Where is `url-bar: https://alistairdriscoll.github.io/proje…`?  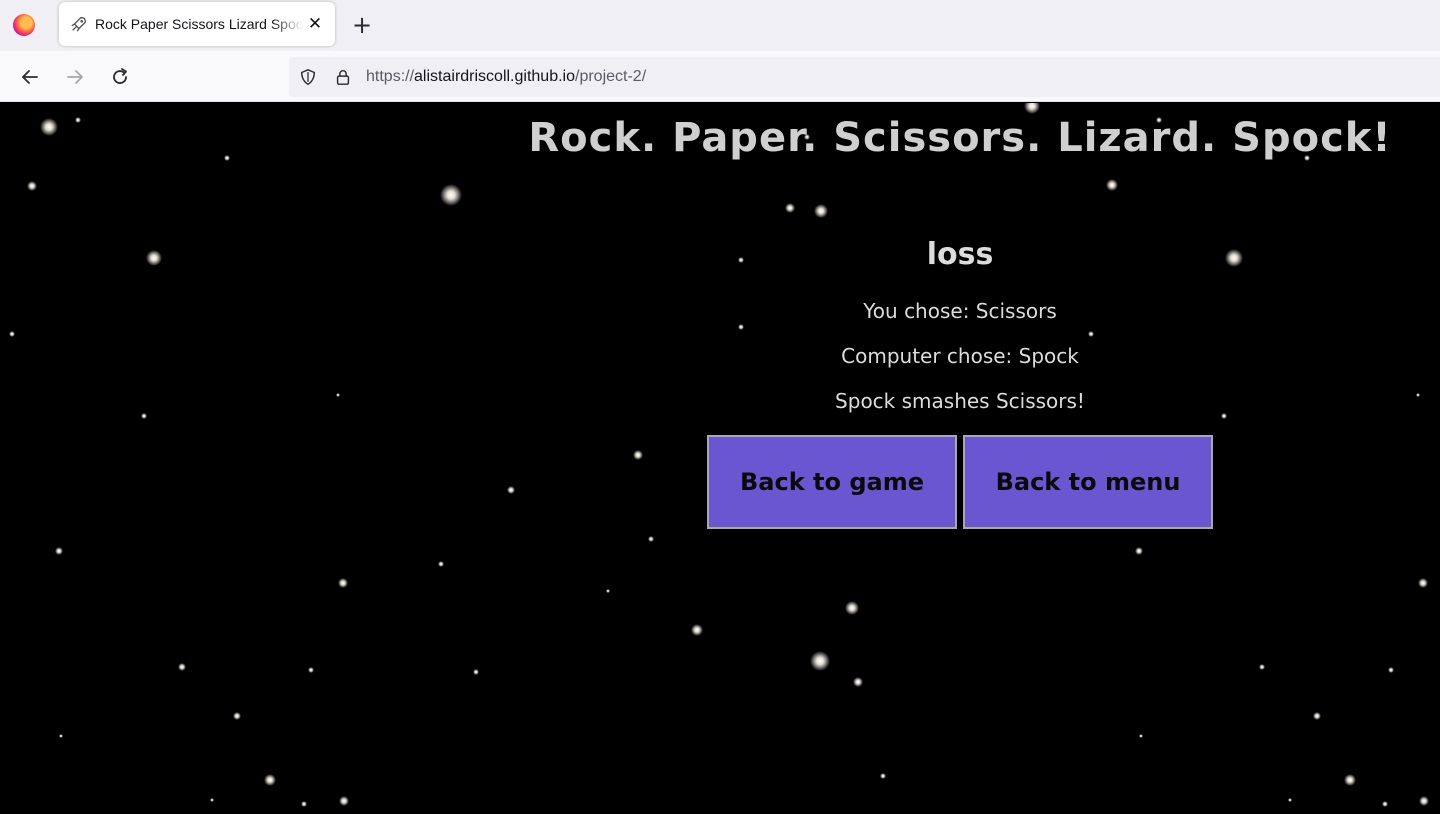
url-bar: https://alistairdriscoll.github.io/proje… is located at coordinates (864, 77).